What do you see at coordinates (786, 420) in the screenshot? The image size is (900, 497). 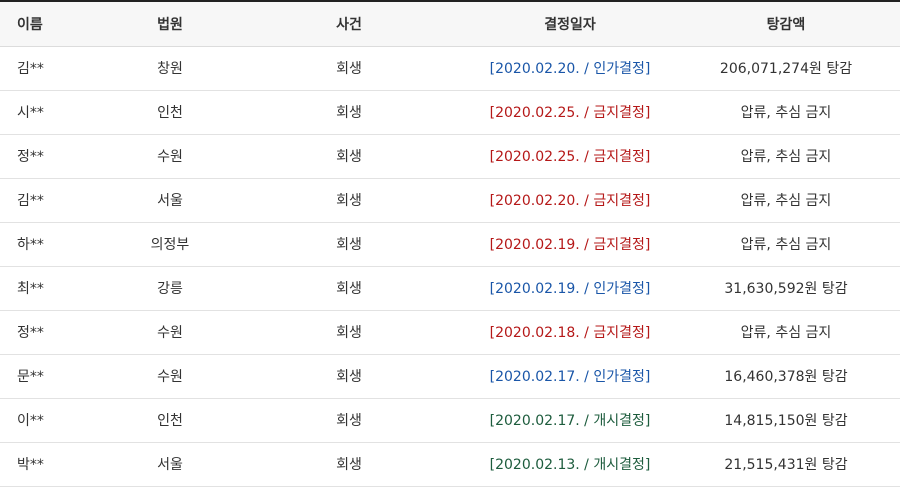 I see `cell-amount: 14,815,150원 탕감` at bounding box center [786, 420].